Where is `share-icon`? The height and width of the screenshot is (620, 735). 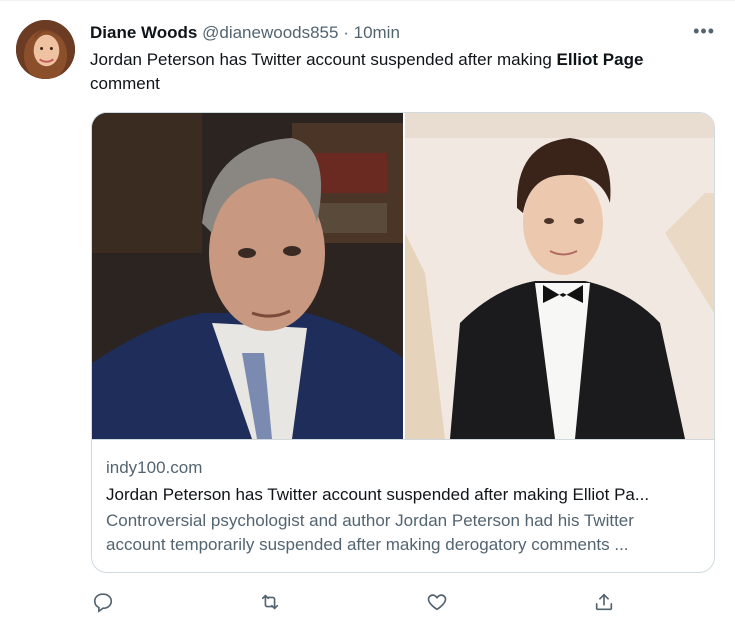 share-icon is located at coordinates (604, 602).